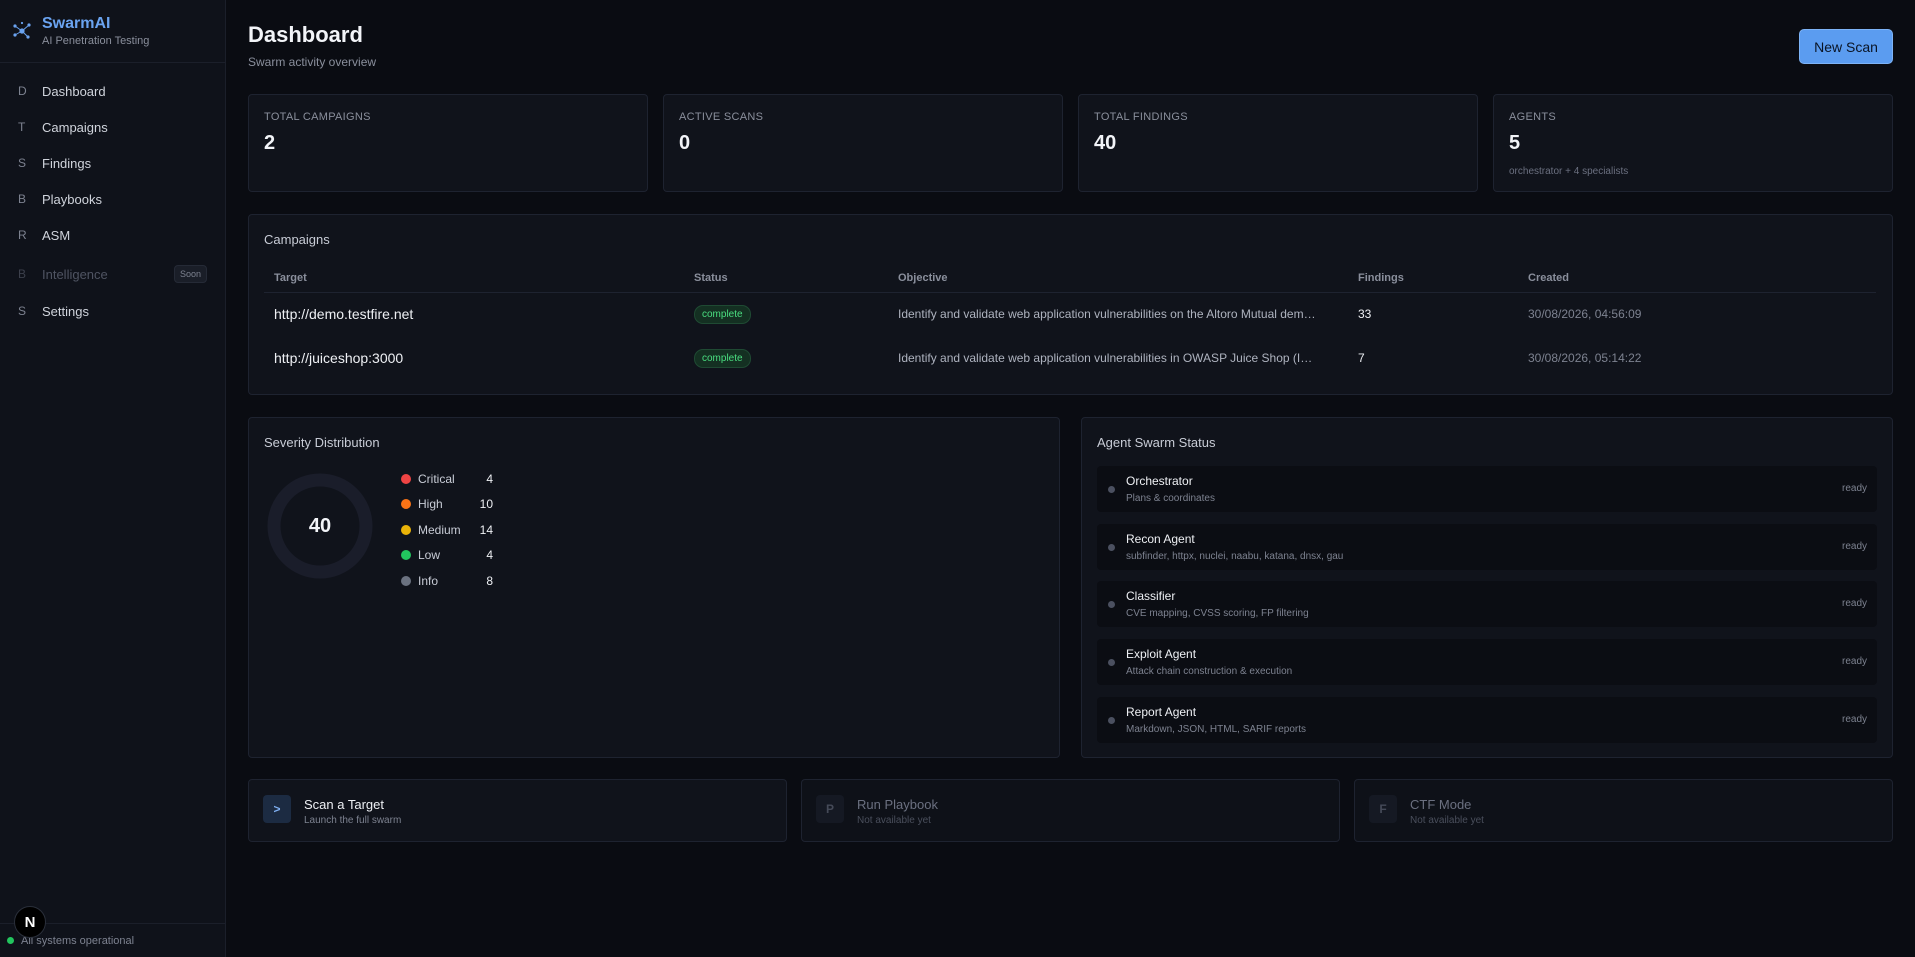 The height and width of the screenshot is (957, 1915). Describe the element at coordinates (312, 62) in the screenshot. I see `page-subtitle: Swarm activity overview` at that location.